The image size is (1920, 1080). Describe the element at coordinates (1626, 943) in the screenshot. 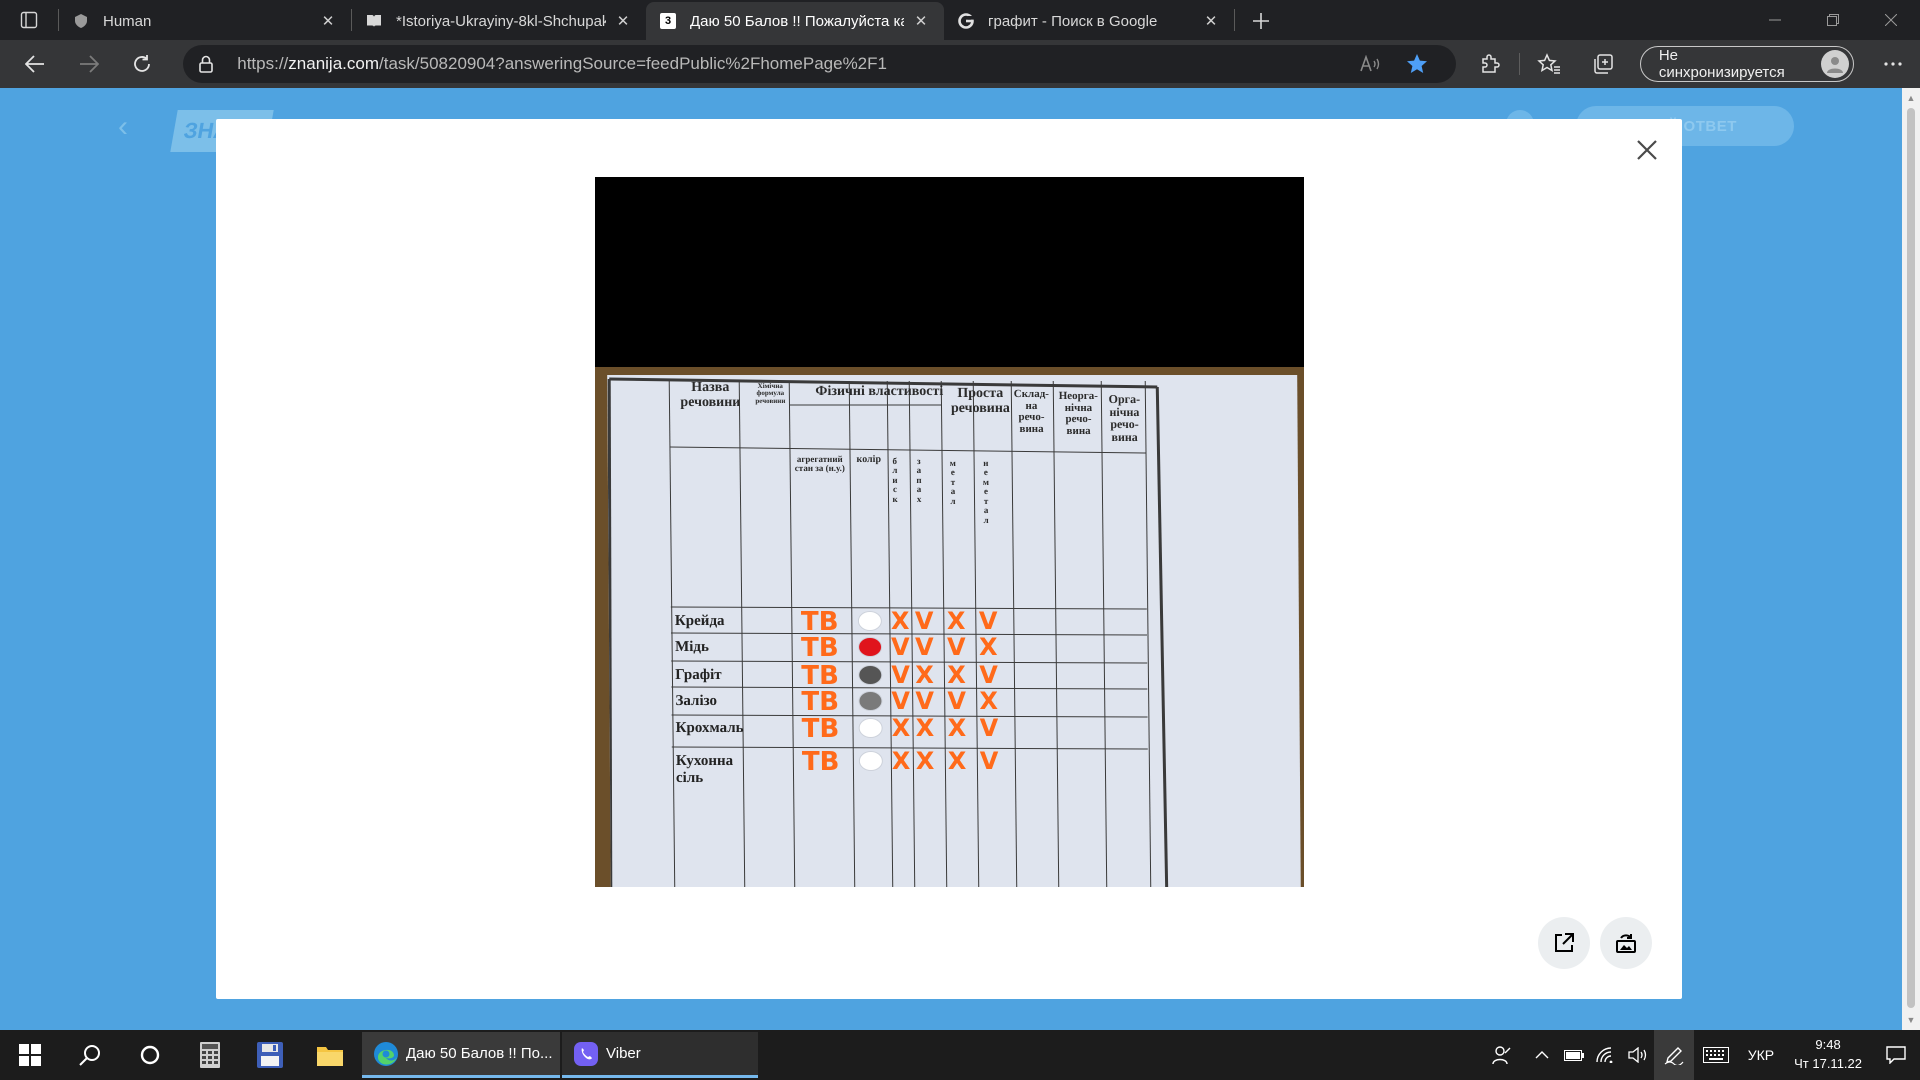

I see `rotate-image-button` at that location.